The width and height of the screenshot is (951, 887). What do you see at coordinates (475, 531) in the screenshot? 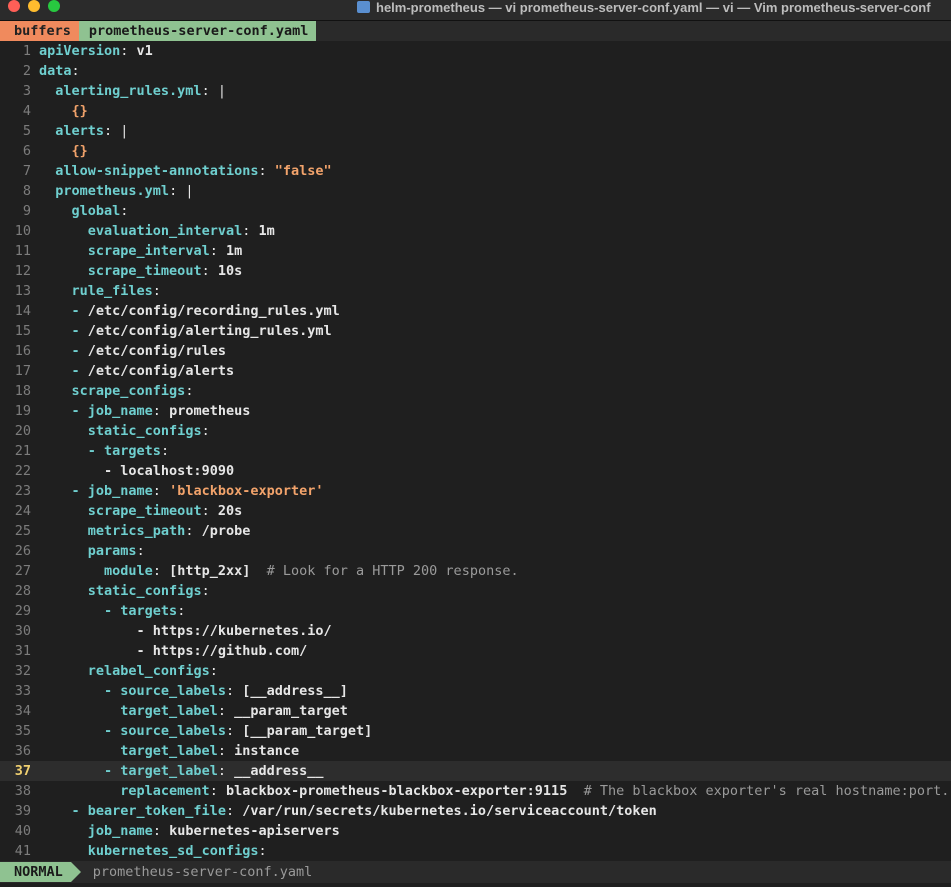
I see `code-line: 25 metrics_path: /probe` at bounding box center [475, 531].